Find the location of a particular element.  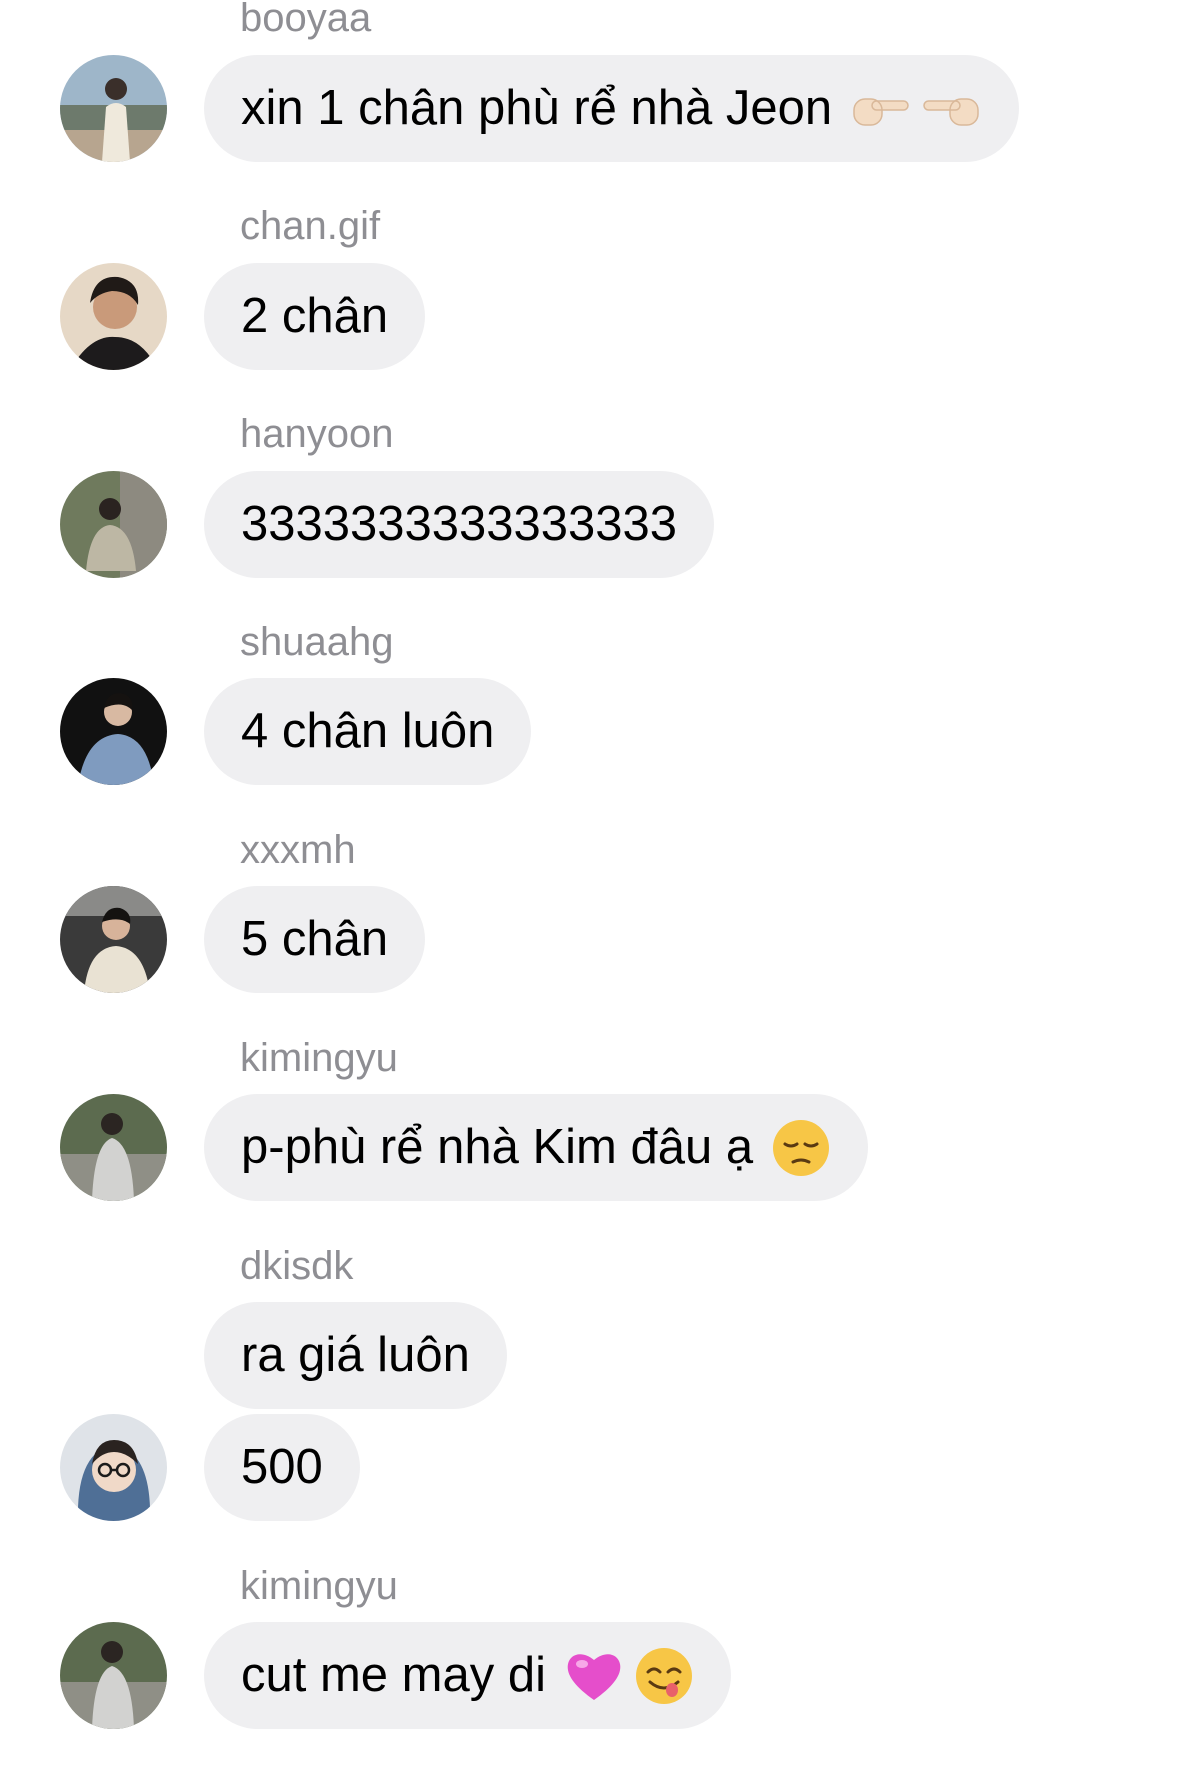

message-text: 4 chân luôn is located at coordinates (368, 731).